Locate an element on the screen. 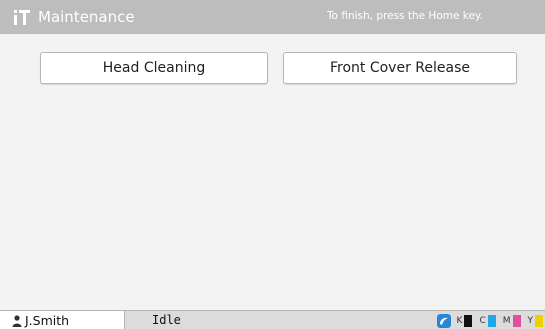  front-cover-release-button: Front Cover Release is located at coordinates (400, 68).